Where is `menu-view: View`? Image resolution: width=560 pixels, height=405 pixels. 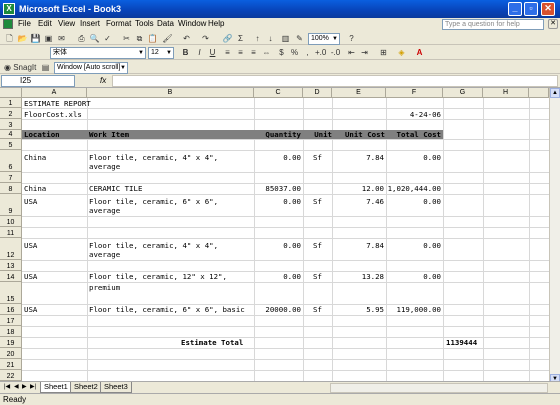
menu-view: View is located at coordinates (66, 23).